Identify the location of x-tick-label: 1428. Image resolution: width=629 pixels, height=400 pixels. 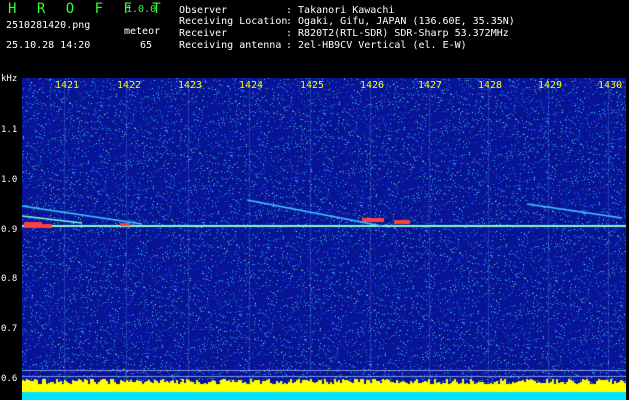
(490, 85).